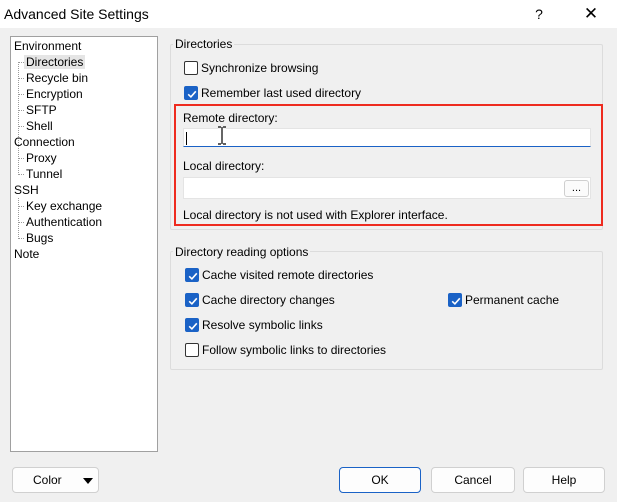  I want to click on tree-item-note: Note, so click(26, 254).